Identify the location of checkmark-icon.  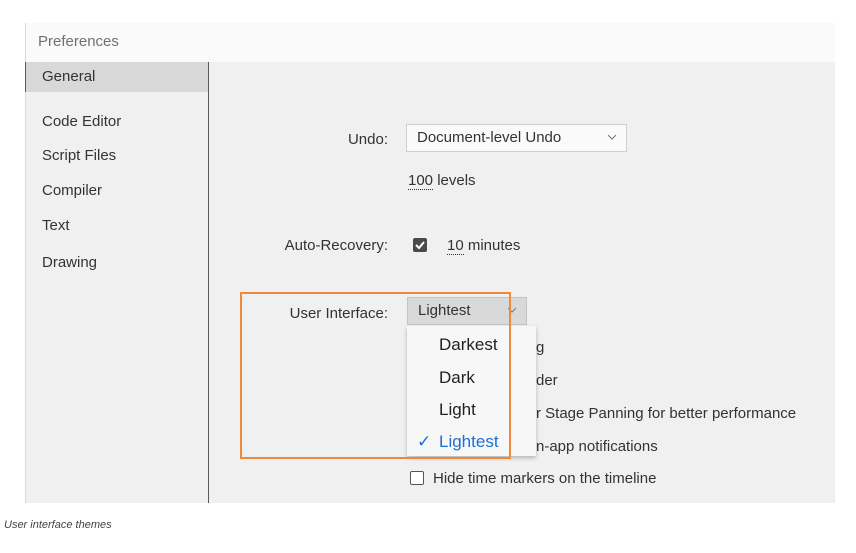
(420, 245).